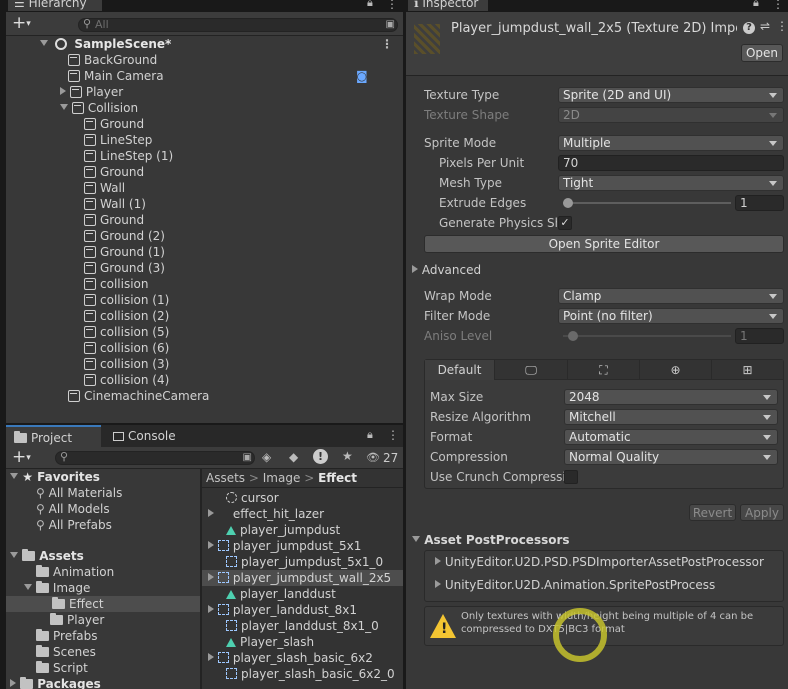 The image size is (788, 689). I want to click on inspector-lock-icon: 🔒︎, so click(756, 5).